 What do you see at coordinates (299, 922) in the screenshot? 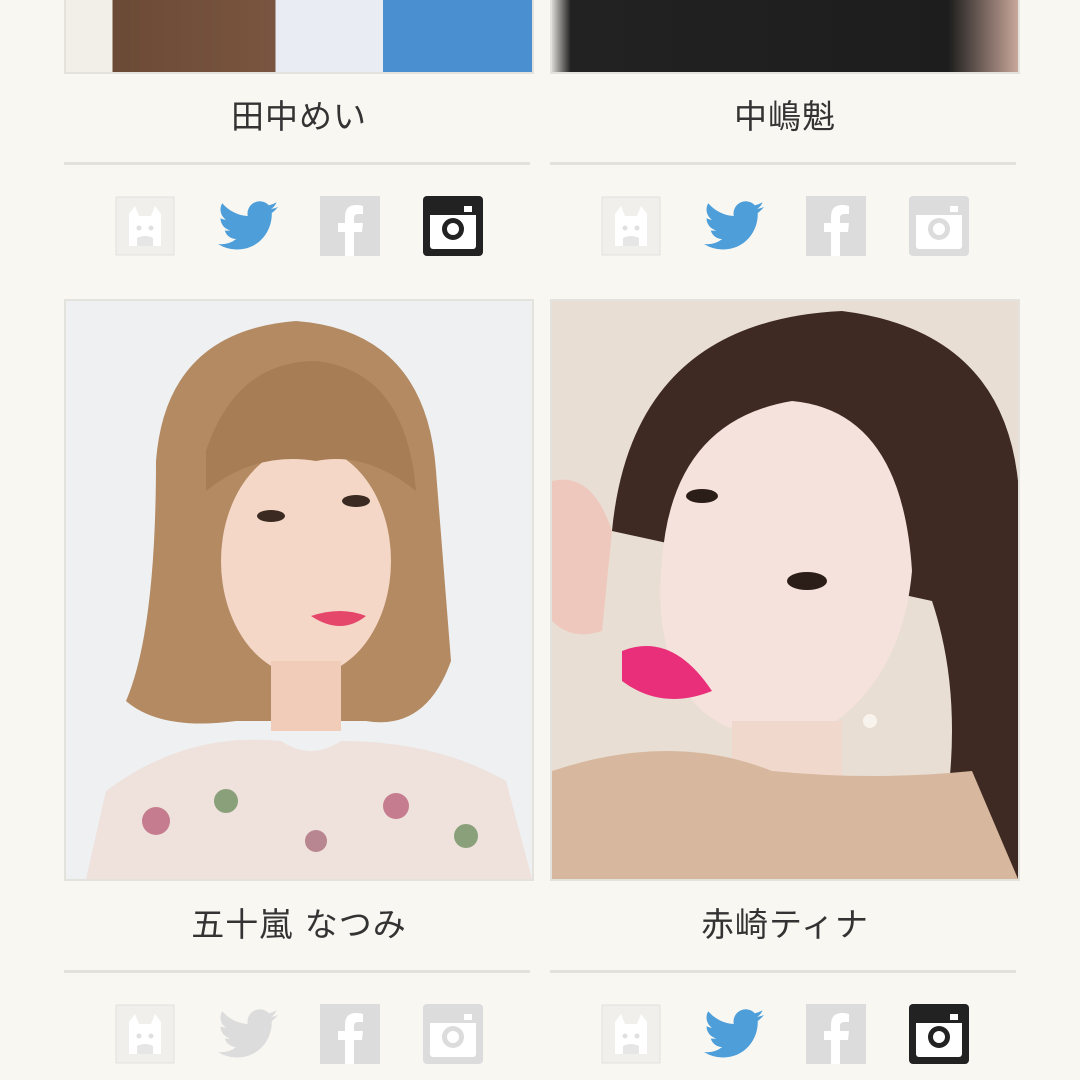
I see `profile-name: 五十嵐 なつみ` at bounding box center [299, 922].